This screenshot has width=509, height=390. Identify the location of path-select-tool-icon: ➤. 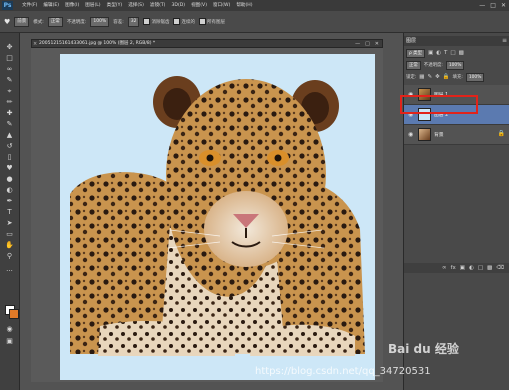
(9, 223).